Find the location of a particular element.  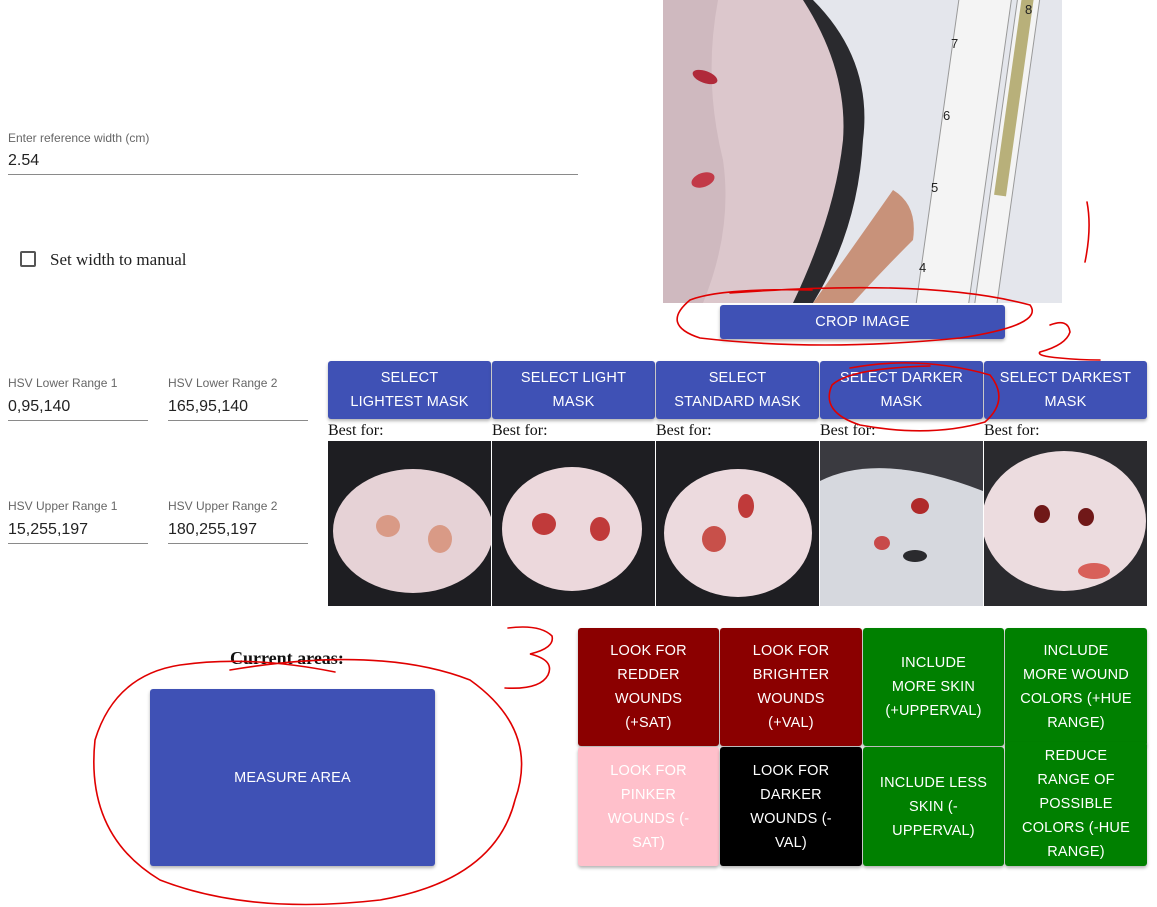

more-colors-button: INCLUDE MORE WOUND COLORS (+HUE RANGE) is located at coordinates (1076, 687).